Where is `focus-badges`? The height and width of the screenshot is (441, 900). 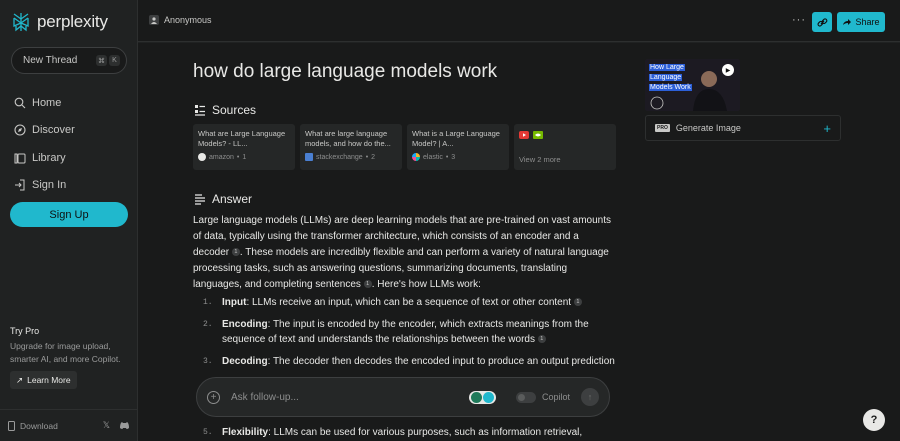 focus-badges is located at coordinates (482, 397).